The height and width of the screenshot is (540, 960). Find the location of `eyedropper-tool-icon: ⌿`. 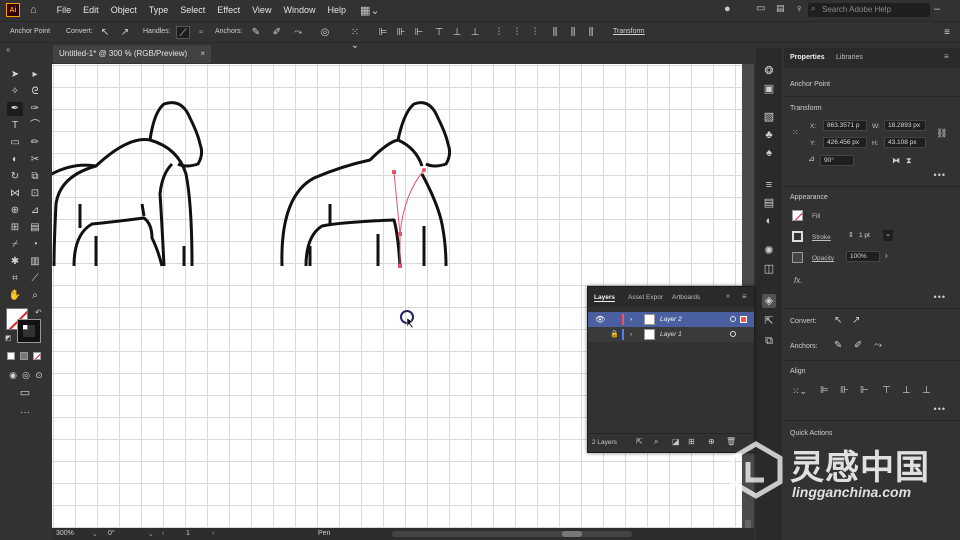

eyedropper-tool-icon: ⌿ is located at coordinates (15, 245).